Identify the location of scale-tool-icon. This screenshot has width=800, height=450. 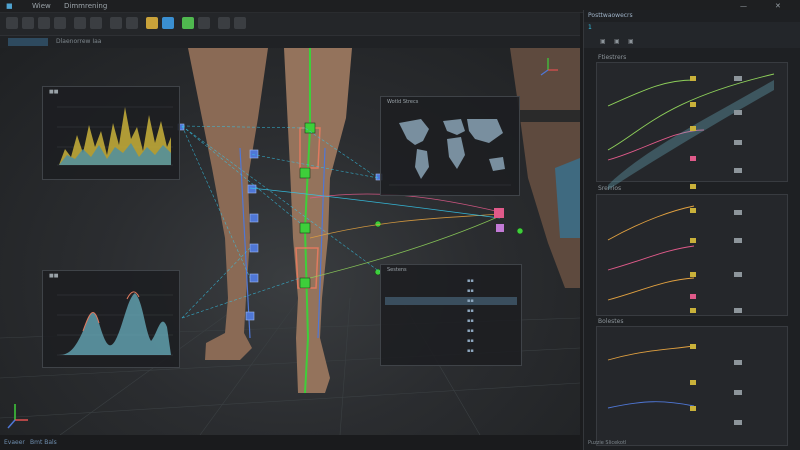
(60, 23).